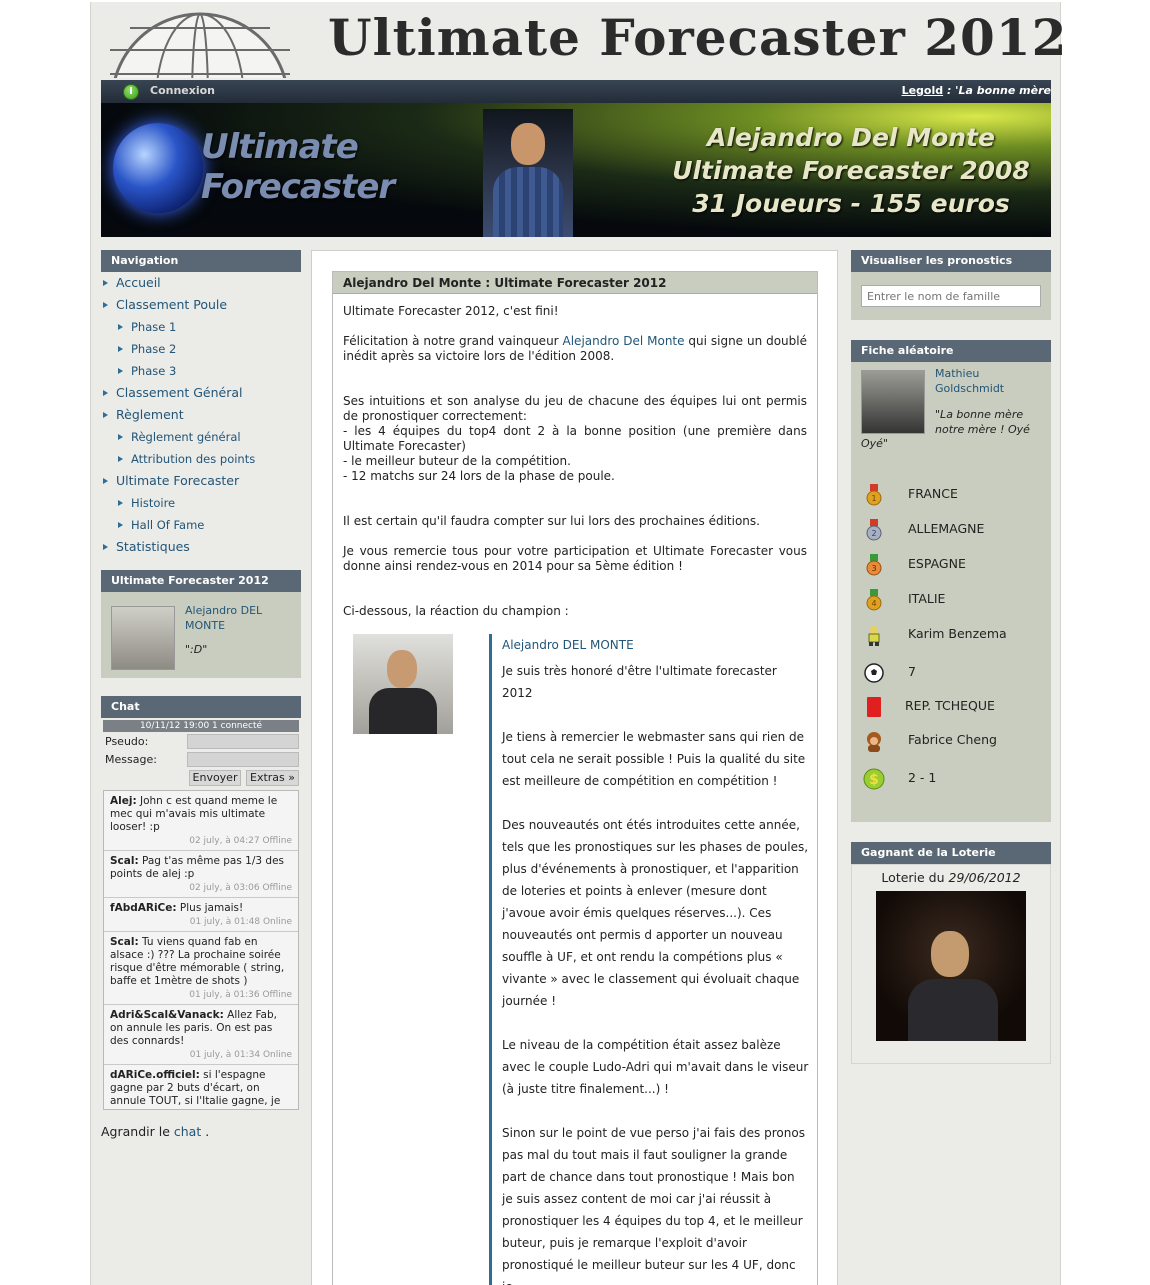 This screenshot has height=1285, width=1150. What do you see at coordinates (946, 528) in the screenshot?
I see `pick-label: ALLEMAGNE` at bounding box center [946, 528].